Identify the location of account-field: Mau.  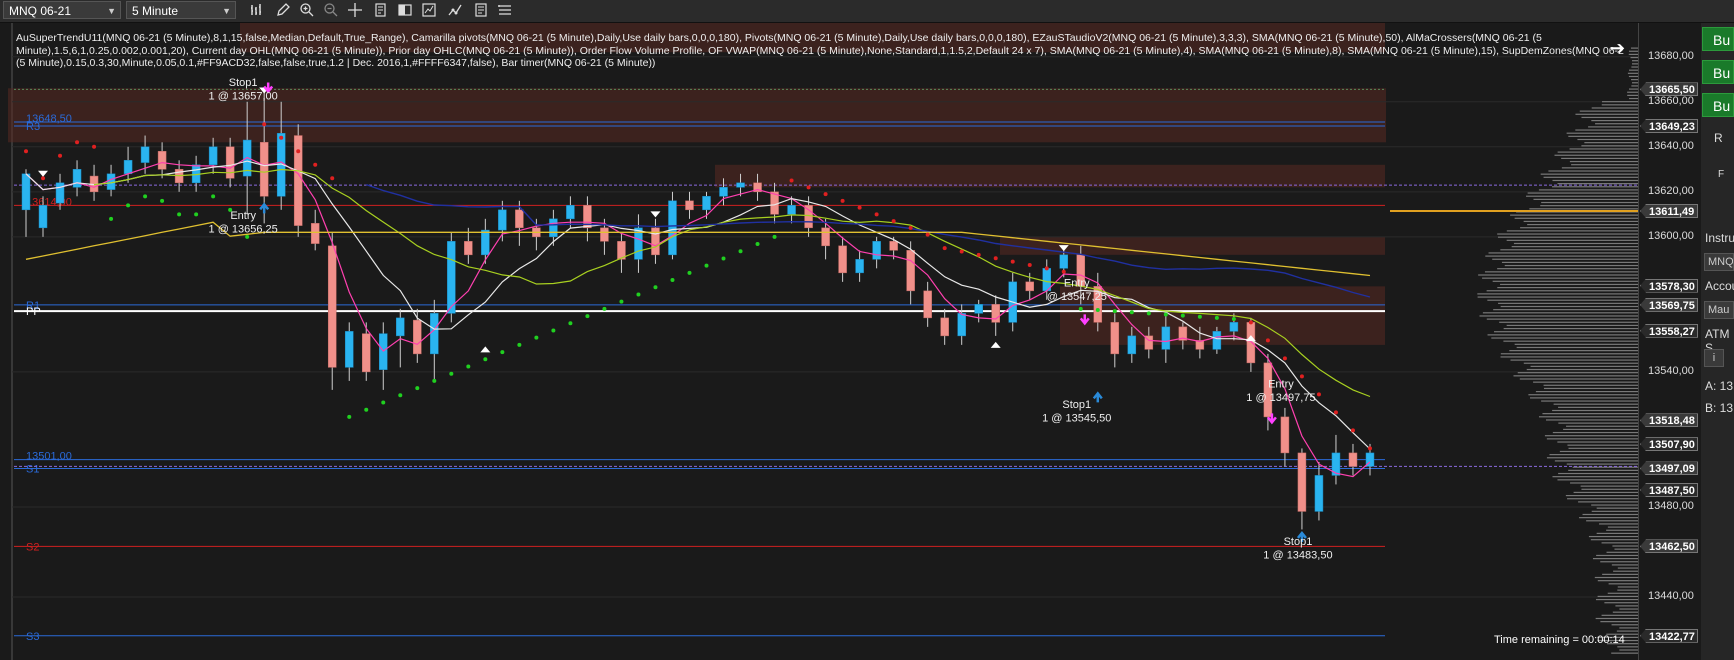
(1719, 310).